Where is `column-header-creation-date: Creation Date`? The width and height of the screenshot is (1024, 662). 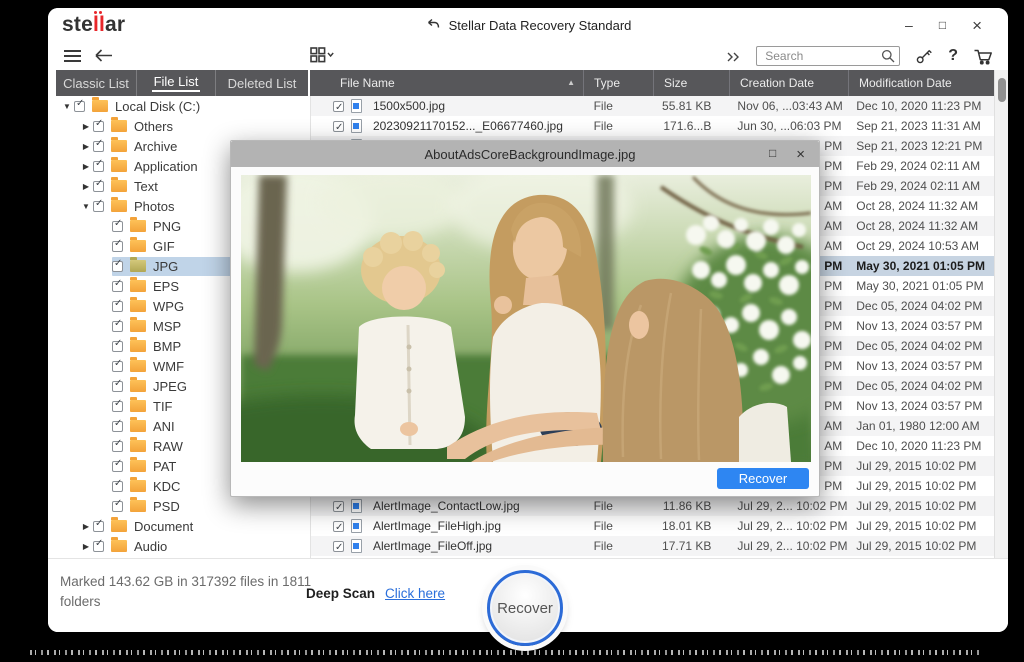 column-header-creation-date: Creation Date is located at coordinates (788, 83).